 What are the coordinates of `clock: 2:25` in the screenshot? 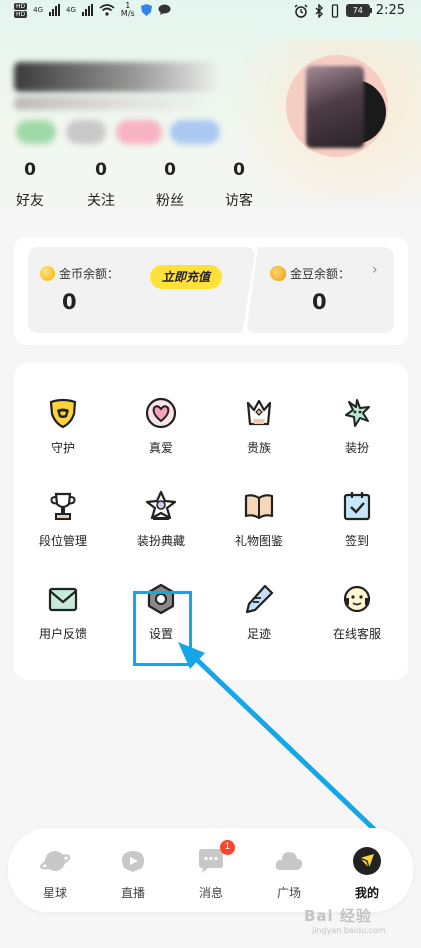 It's located at (390, 10).